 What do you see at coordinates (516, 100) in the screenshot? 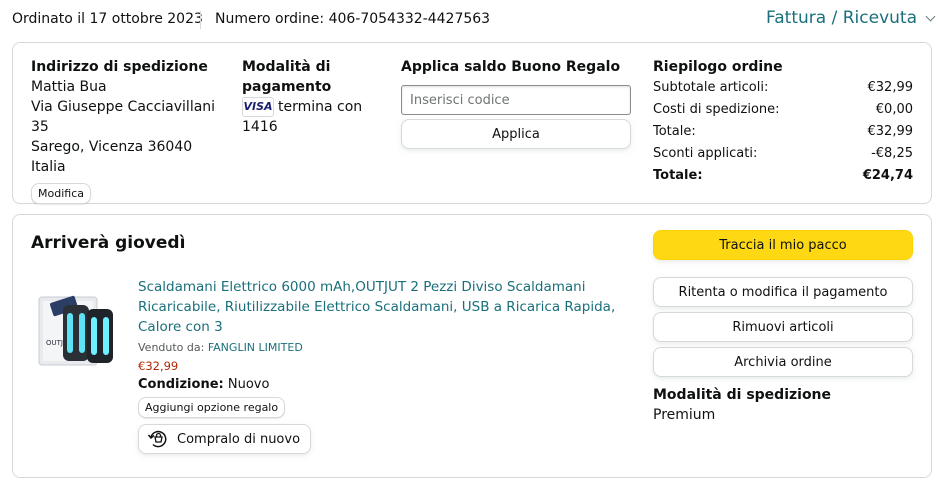
I see `gift-code-input` at bounding box center [516, 100].